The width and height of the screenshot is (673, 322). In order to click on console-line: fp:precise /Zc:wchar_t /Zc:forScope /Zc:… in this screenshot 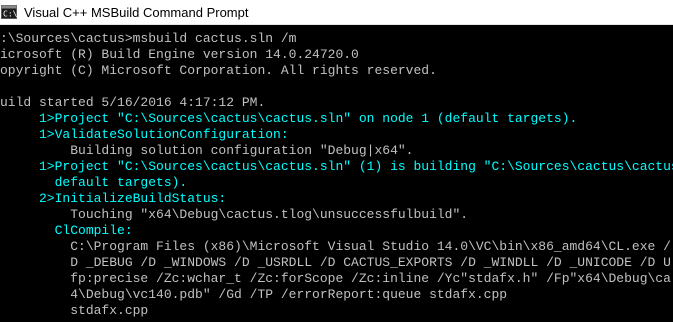, I will do `click(335, 278)`.